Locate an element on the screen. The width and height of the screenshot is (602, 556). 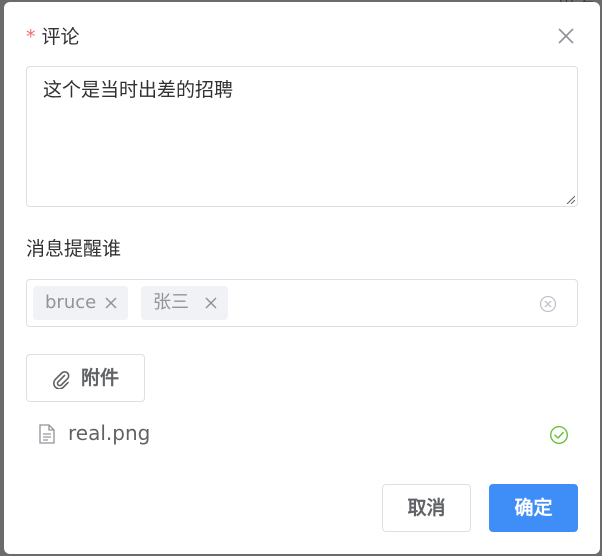
dialog-title: * 评论 is located at coordinates (53, 37).